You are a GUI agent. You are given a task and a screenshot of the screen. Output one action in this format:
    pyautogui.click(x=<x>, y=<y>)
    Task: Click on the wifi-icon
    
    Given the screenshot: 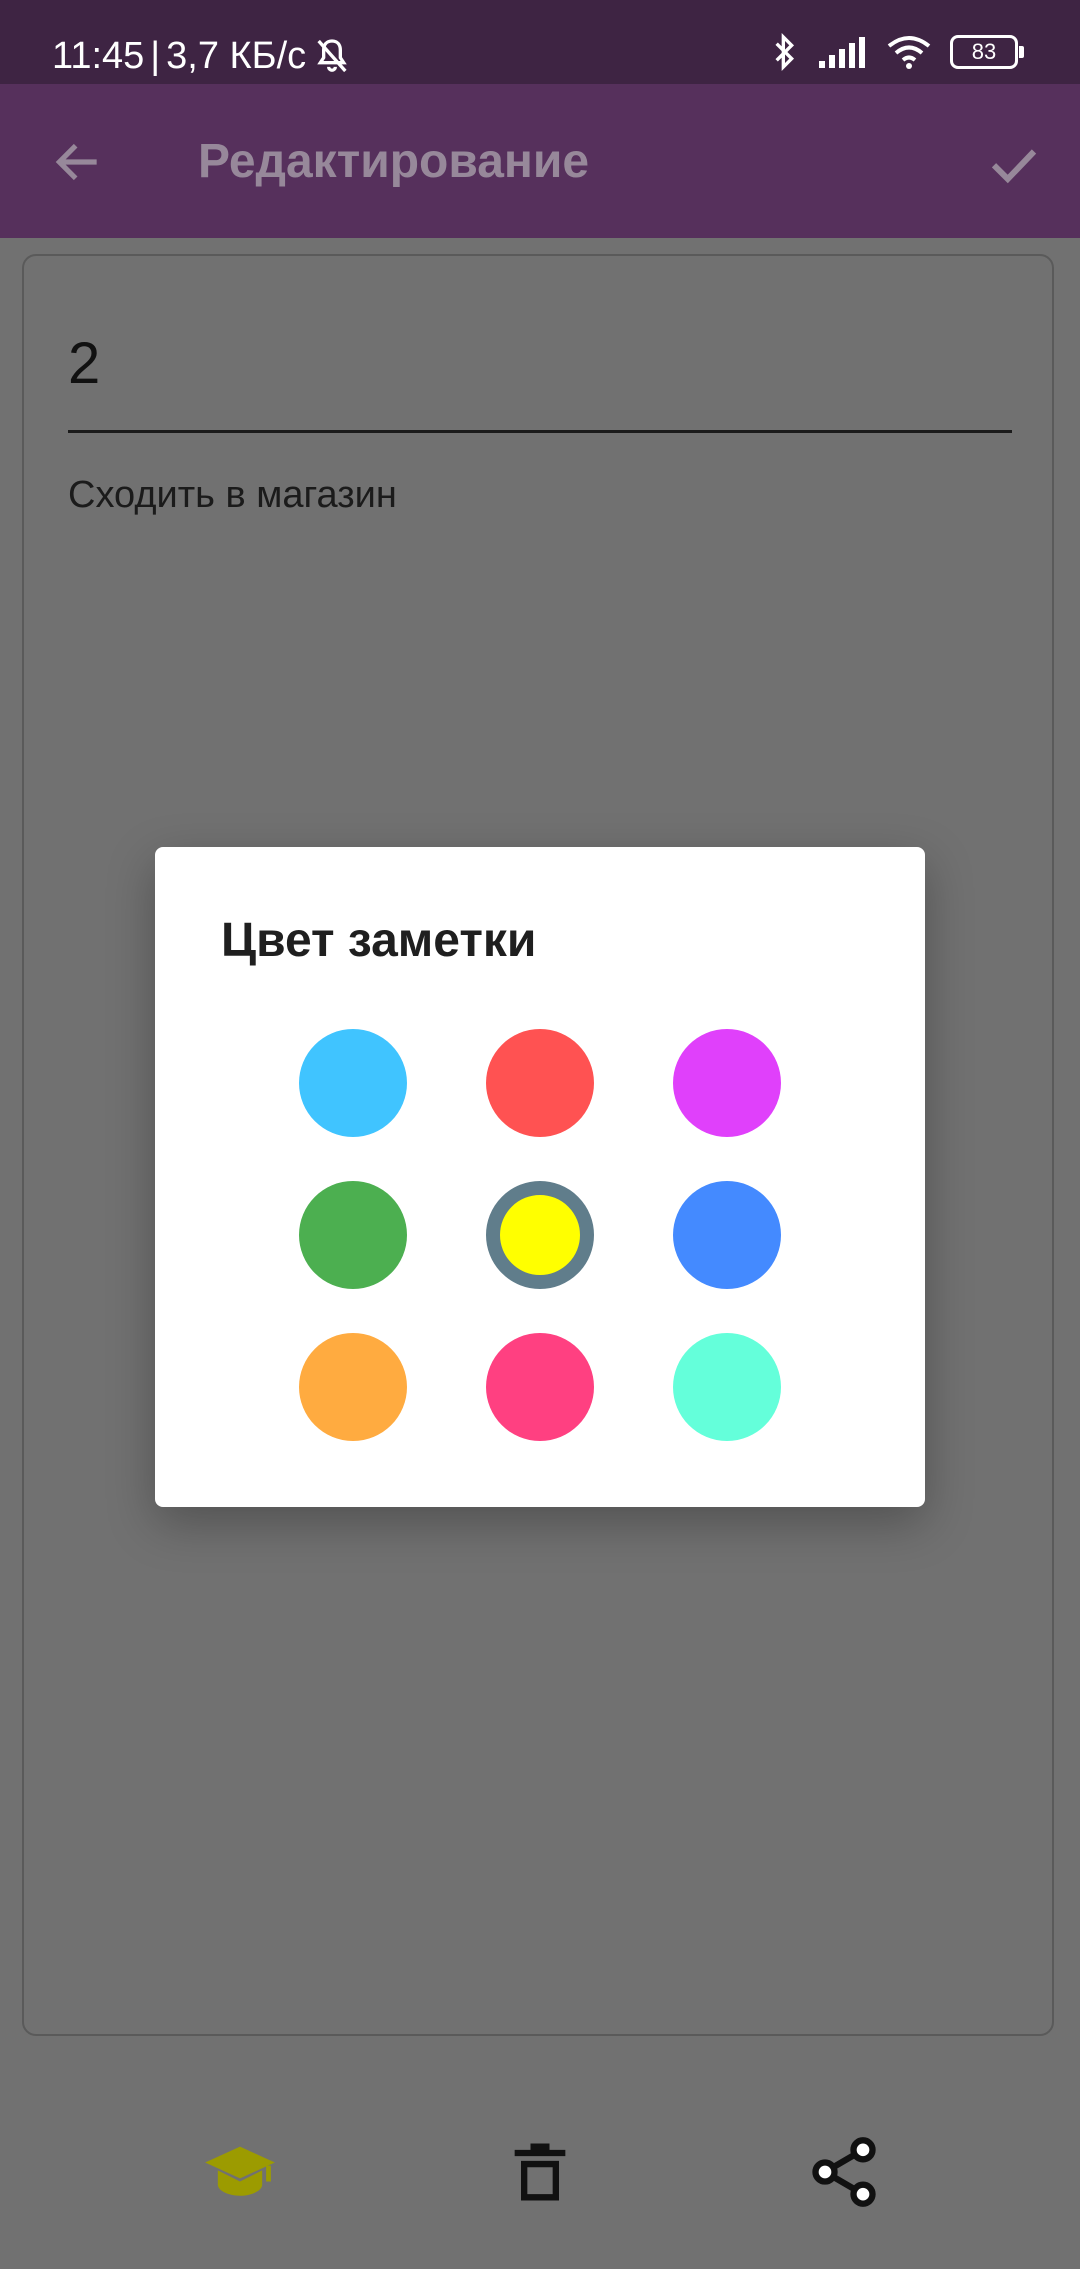 What is the action you would take?
    pyautogui.click(x=909, y=52)
    